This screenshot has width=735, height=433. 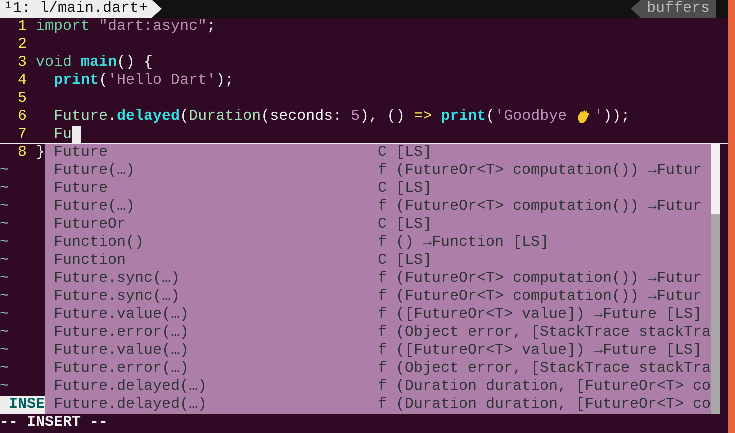 What do you see at coordinates (90, 225) in the screenshot?
I see `completion-word: FutureOr` at bounding box center [90, 225].